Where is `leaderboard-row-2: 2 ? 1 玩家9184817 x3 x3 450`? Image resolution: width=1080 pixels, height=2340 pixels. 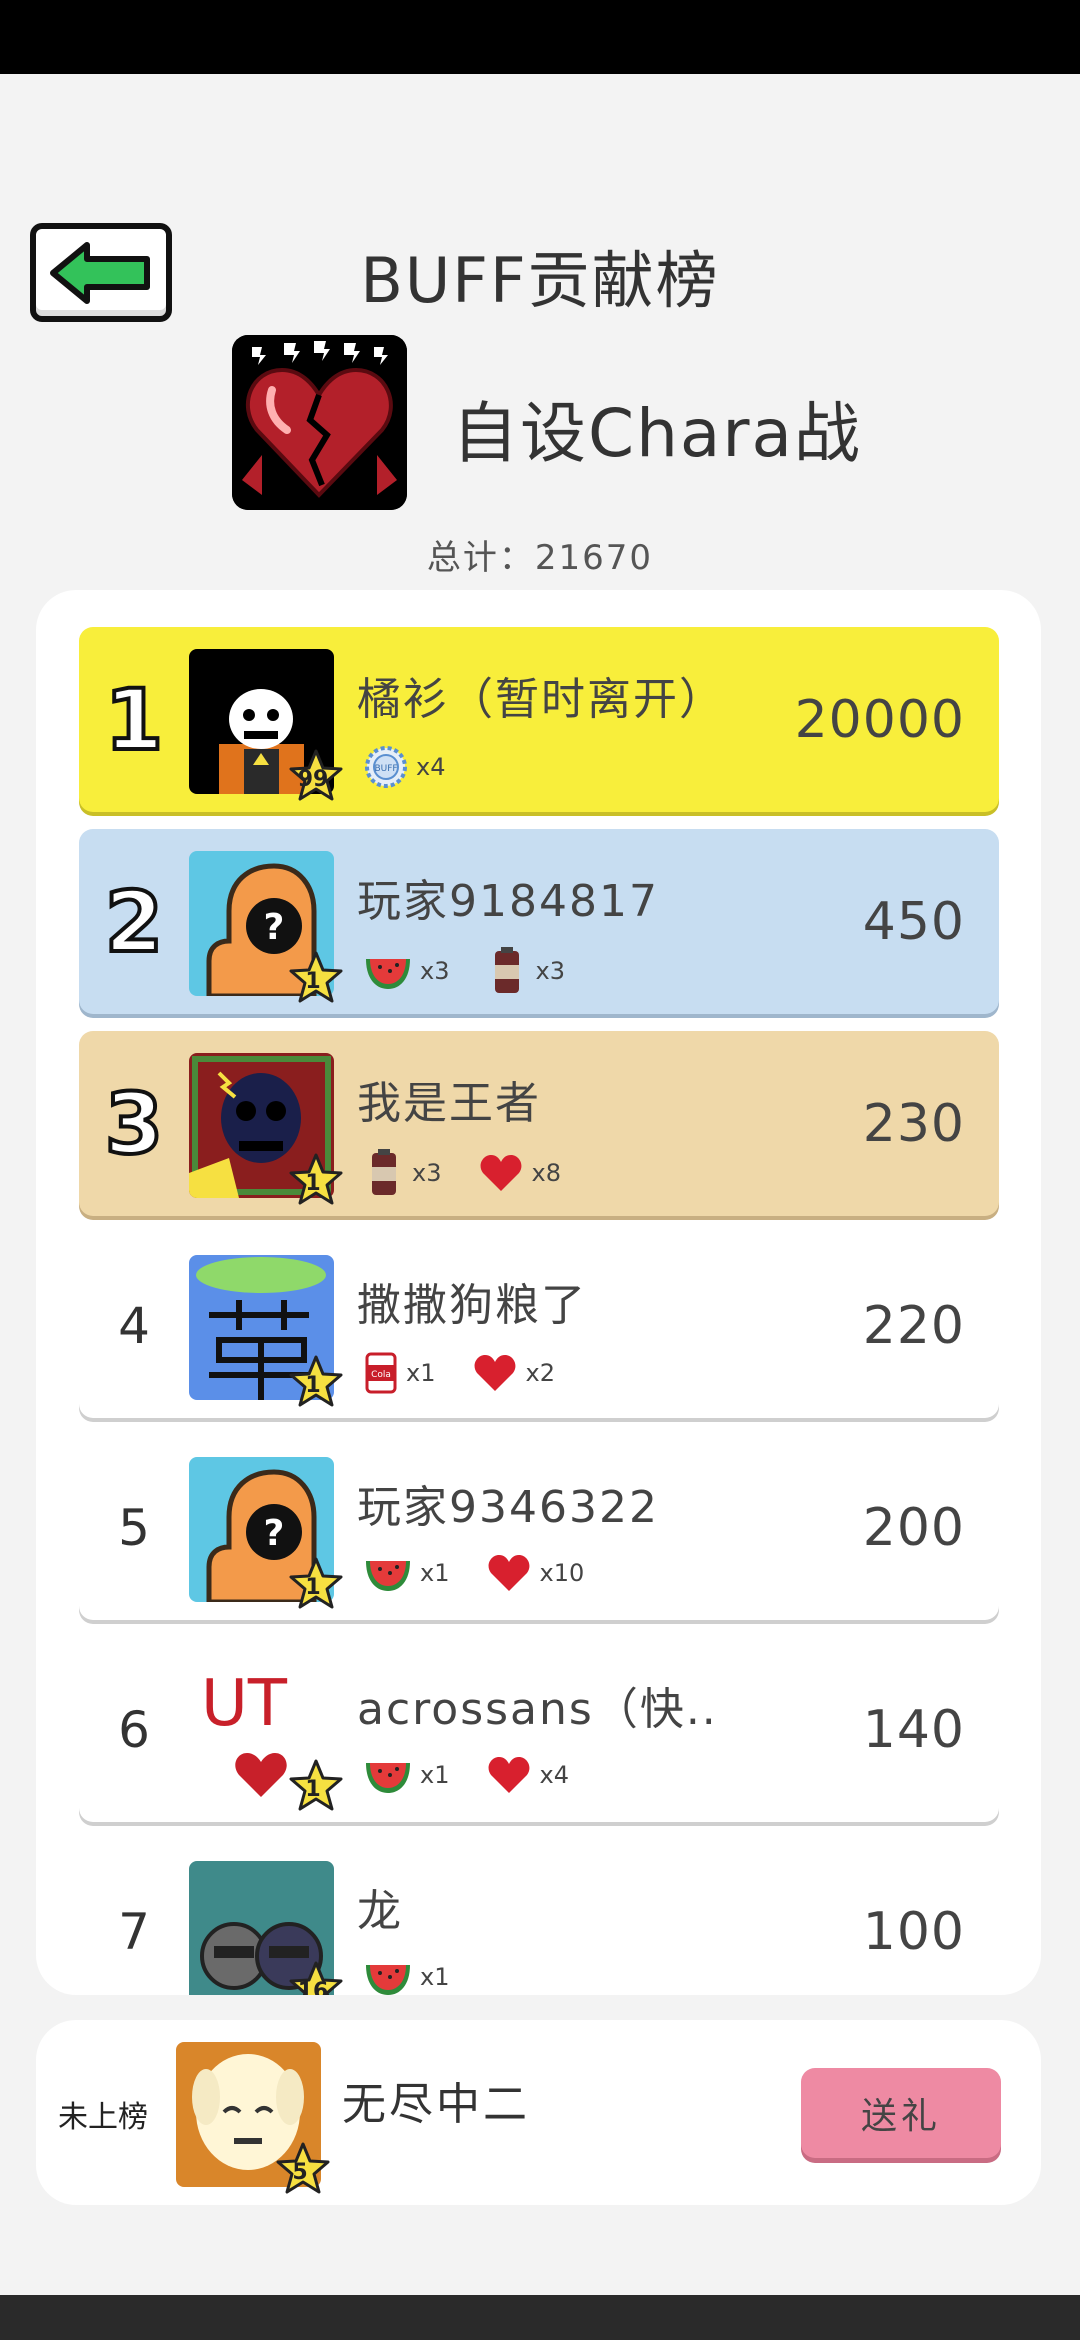 leaderboard-row-2: 2 ? 1 玩家9184817 x3 x3 450 is located at coordinates (539, 921).